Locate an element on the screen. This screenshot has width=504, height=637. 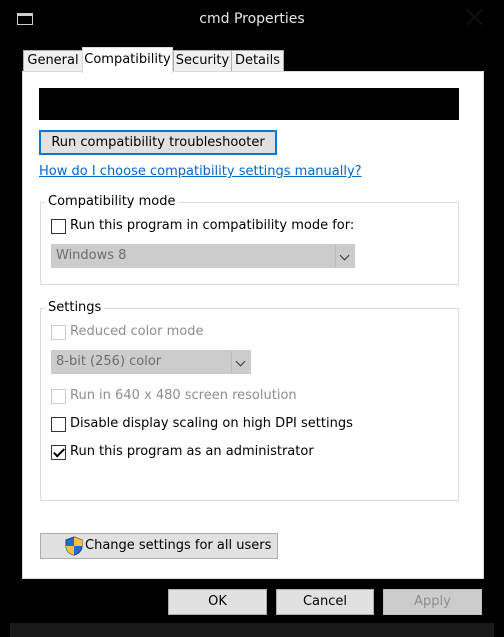
compat-os-select: Windows 8 is located at coordinates (203, 256).